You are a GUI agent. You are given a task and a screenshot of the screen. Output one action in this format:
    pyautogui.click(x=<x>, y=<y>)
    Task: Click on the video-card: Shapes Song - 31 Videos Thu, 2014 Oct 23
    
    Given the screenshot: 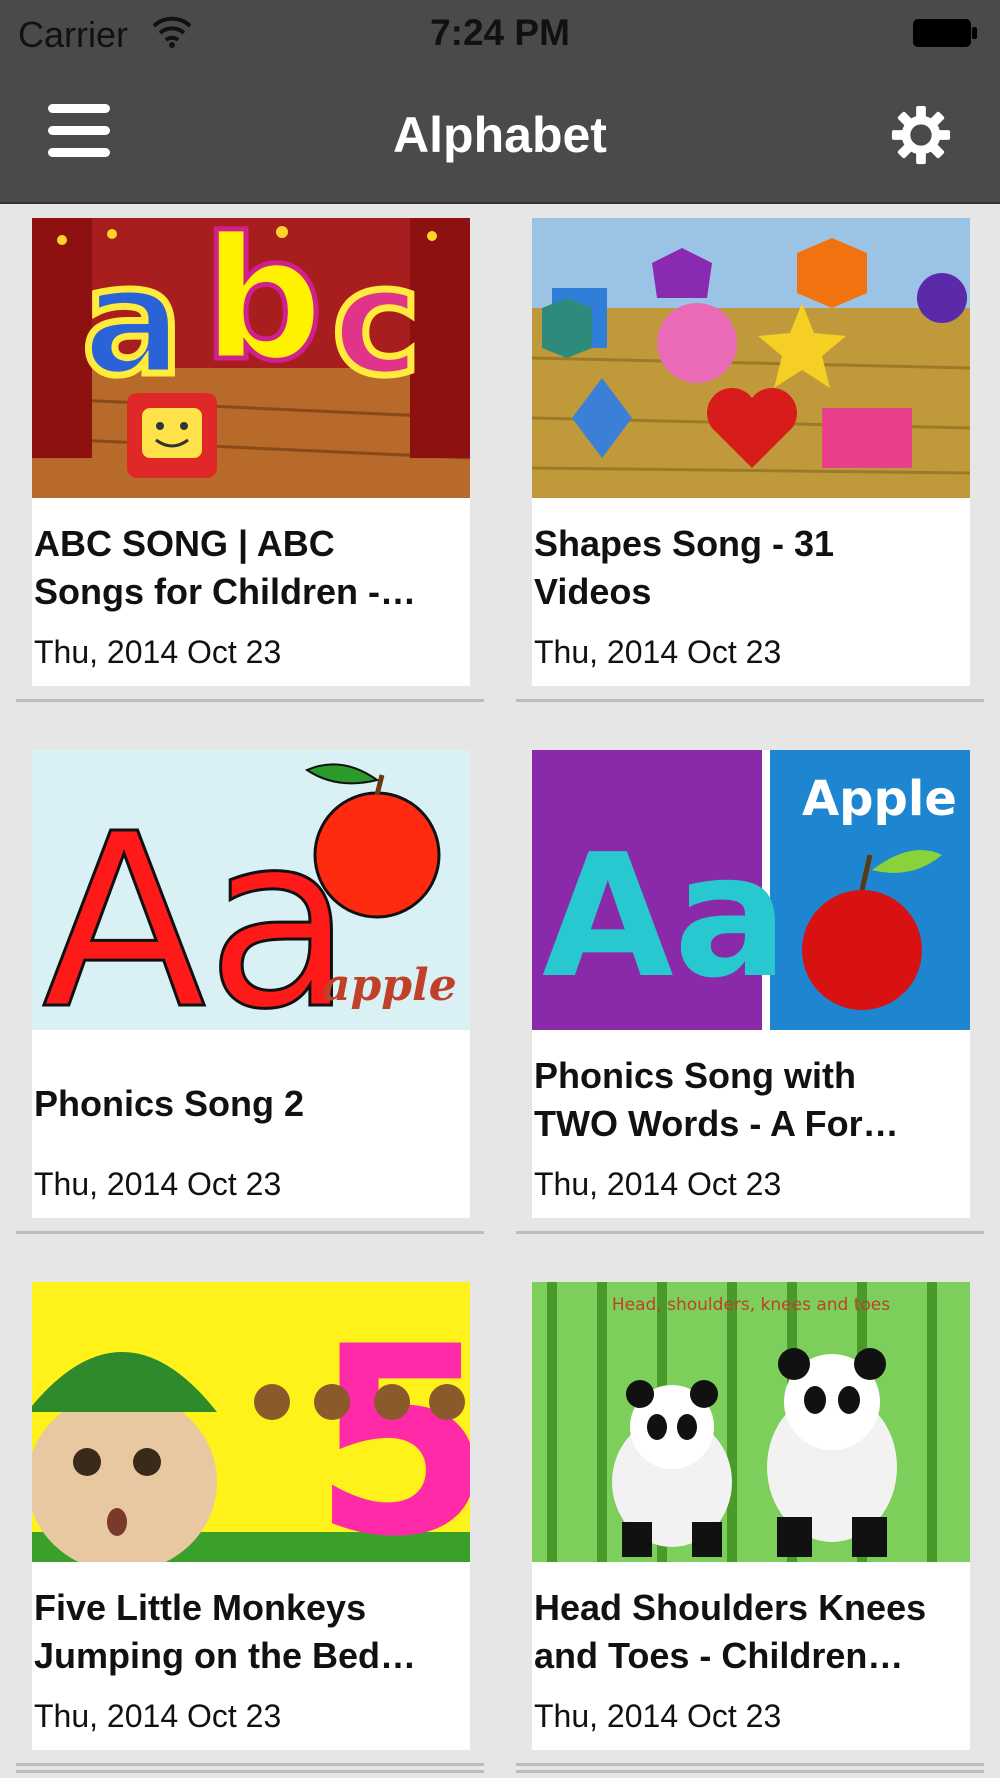 What is the action you would take?
    pyautogui.click(x=750, y=453)
    